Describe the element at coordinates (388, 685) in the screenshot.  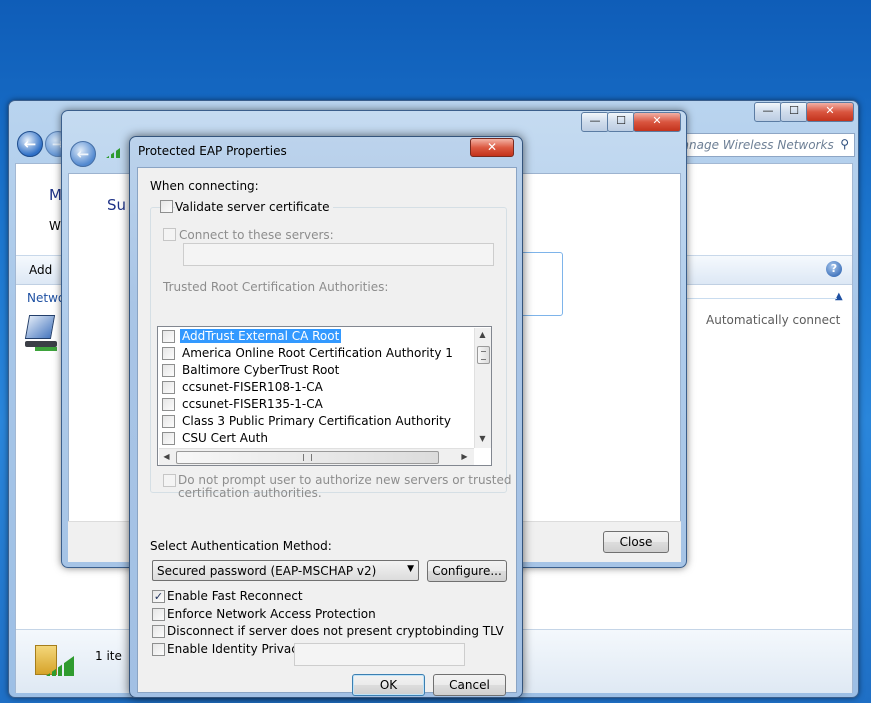
I see `ok-button: OK` at that location.